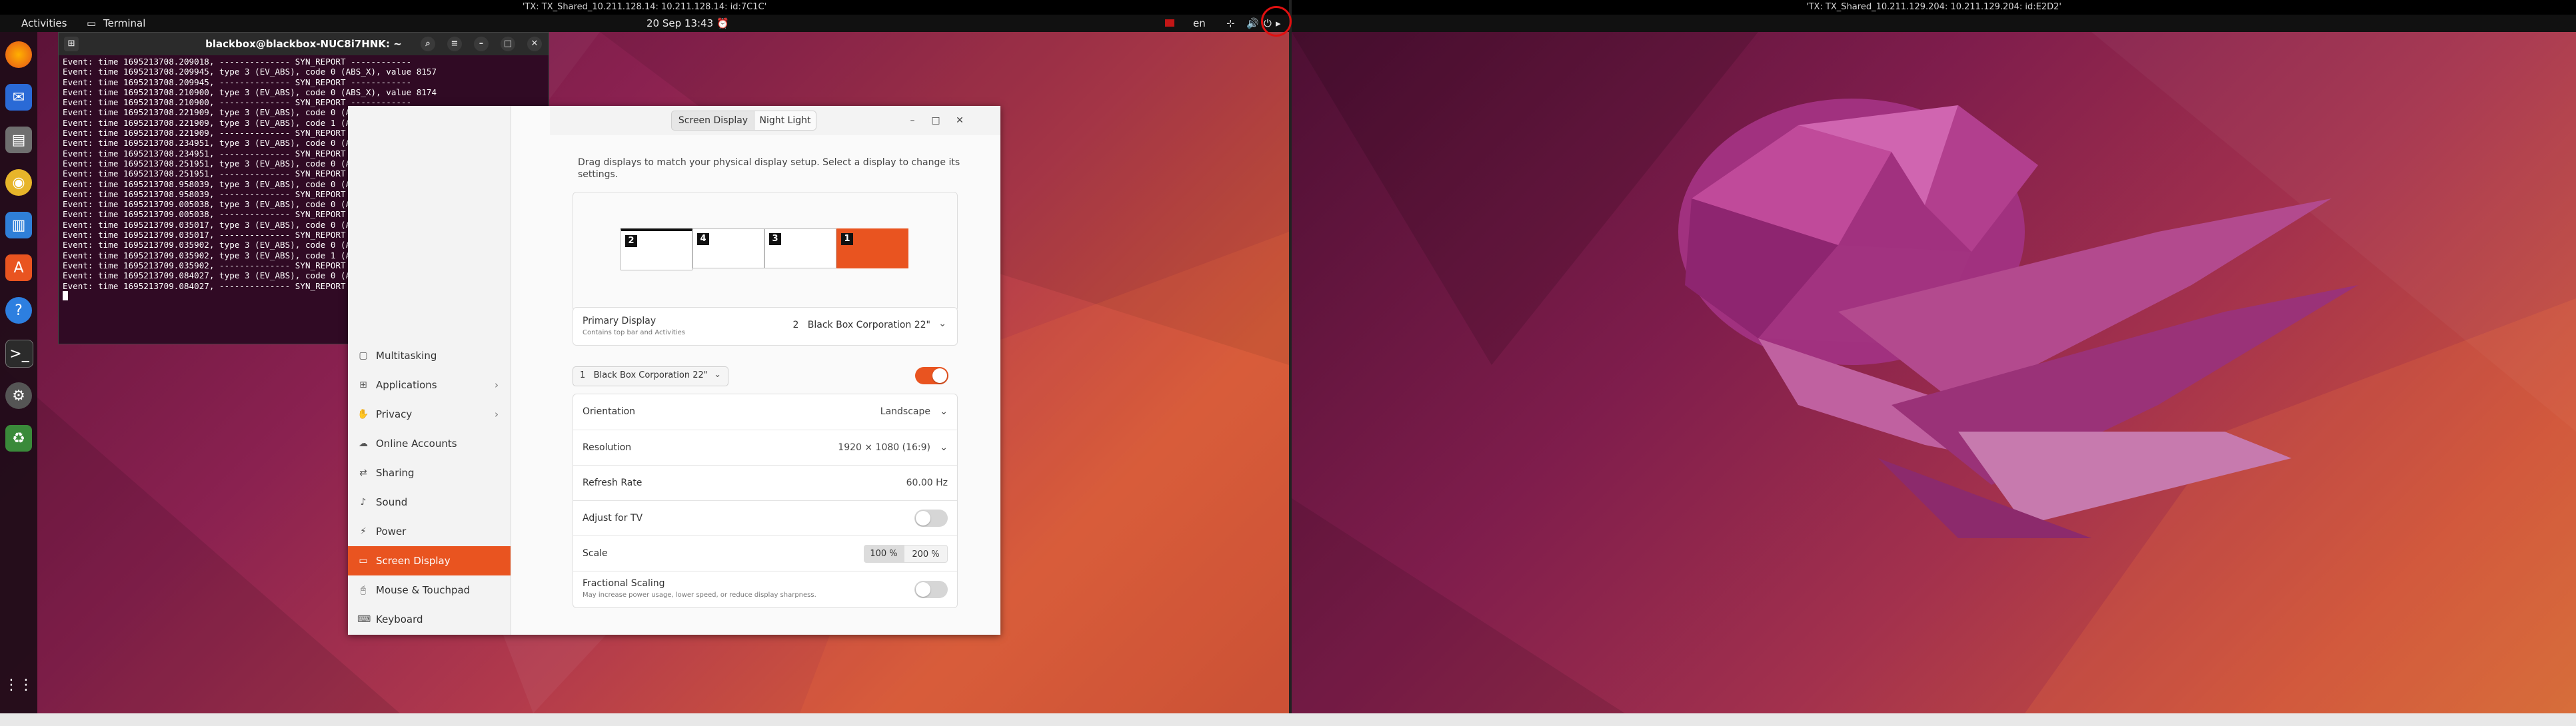  Describe the element at coordinates (19, 267) in the screenshot. I see `app-center-icon: A` at that location.